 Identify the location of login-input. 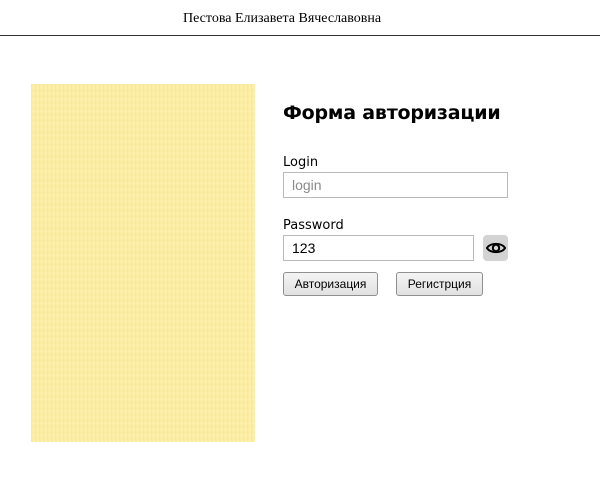
(395, 185).